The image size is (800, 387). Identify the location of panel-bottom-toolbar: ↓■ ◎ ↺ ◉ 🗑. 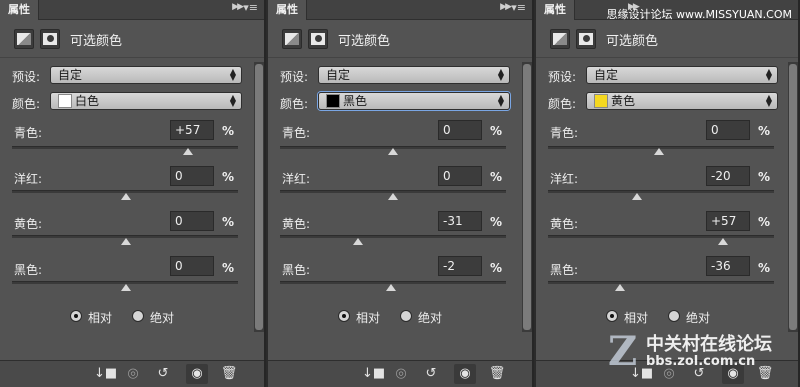
(132, 373).